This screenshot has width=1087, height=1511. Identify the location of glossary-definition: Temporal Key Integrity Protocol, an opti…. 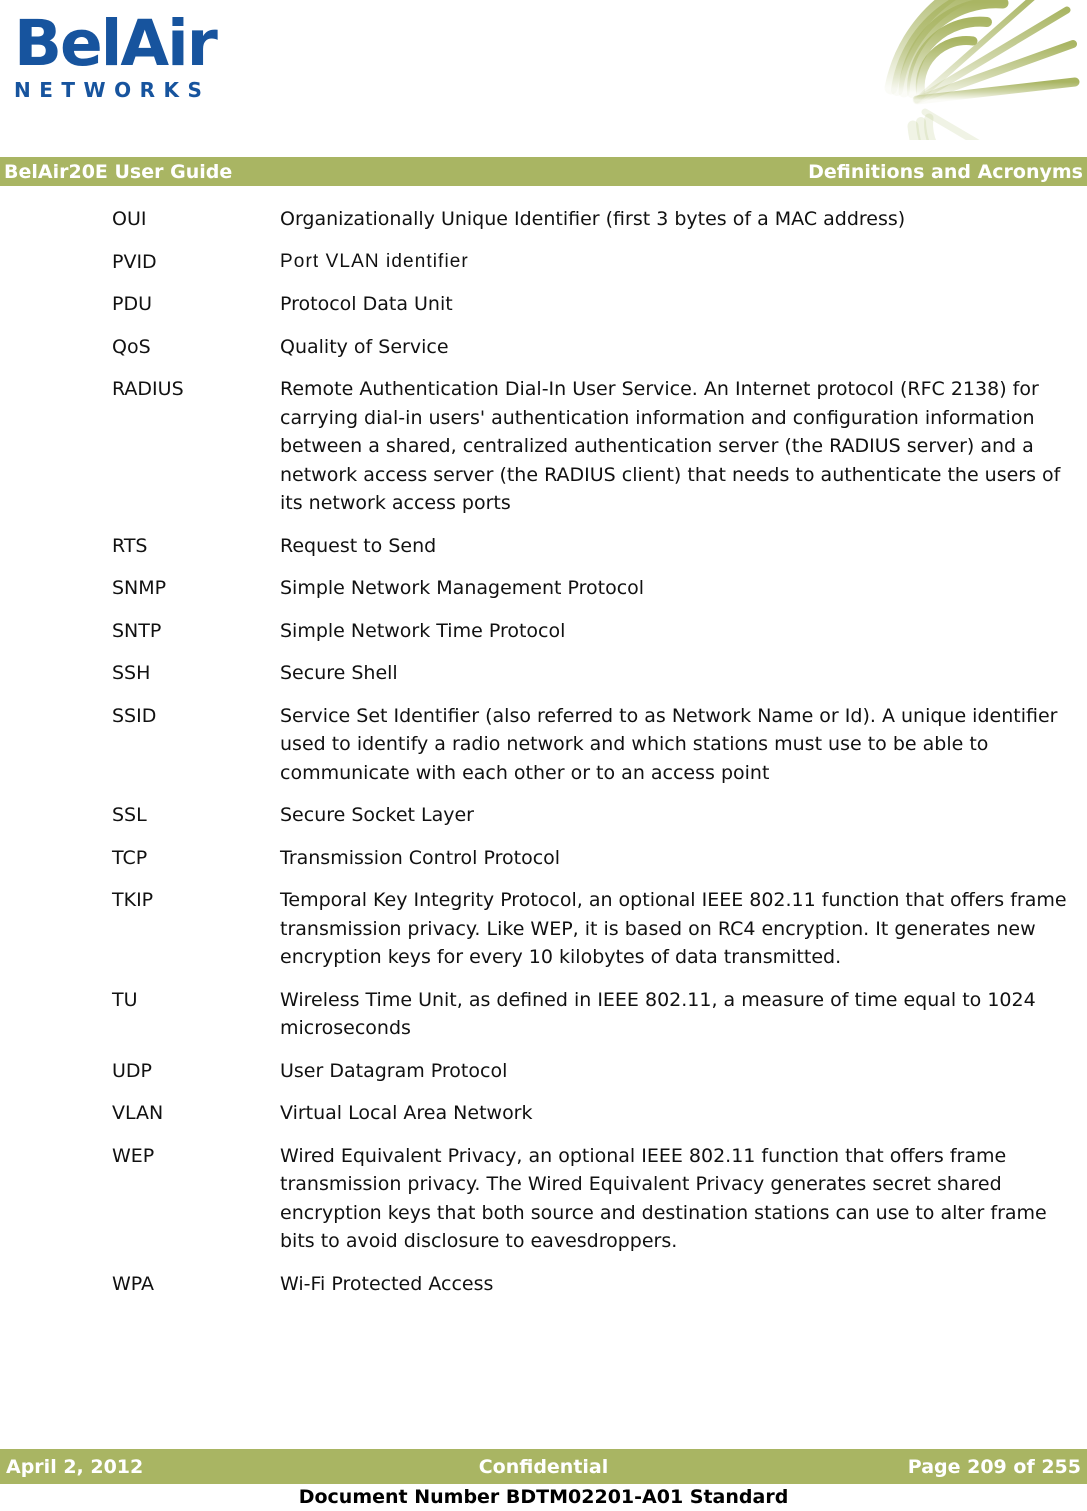
(673, 928).